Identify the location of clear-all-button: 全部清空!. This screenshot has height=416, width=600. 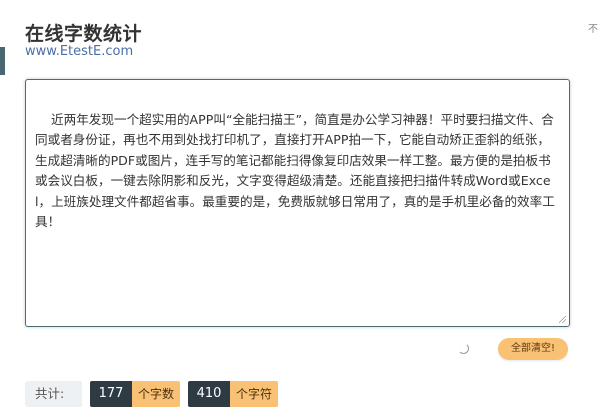
(533, 349).